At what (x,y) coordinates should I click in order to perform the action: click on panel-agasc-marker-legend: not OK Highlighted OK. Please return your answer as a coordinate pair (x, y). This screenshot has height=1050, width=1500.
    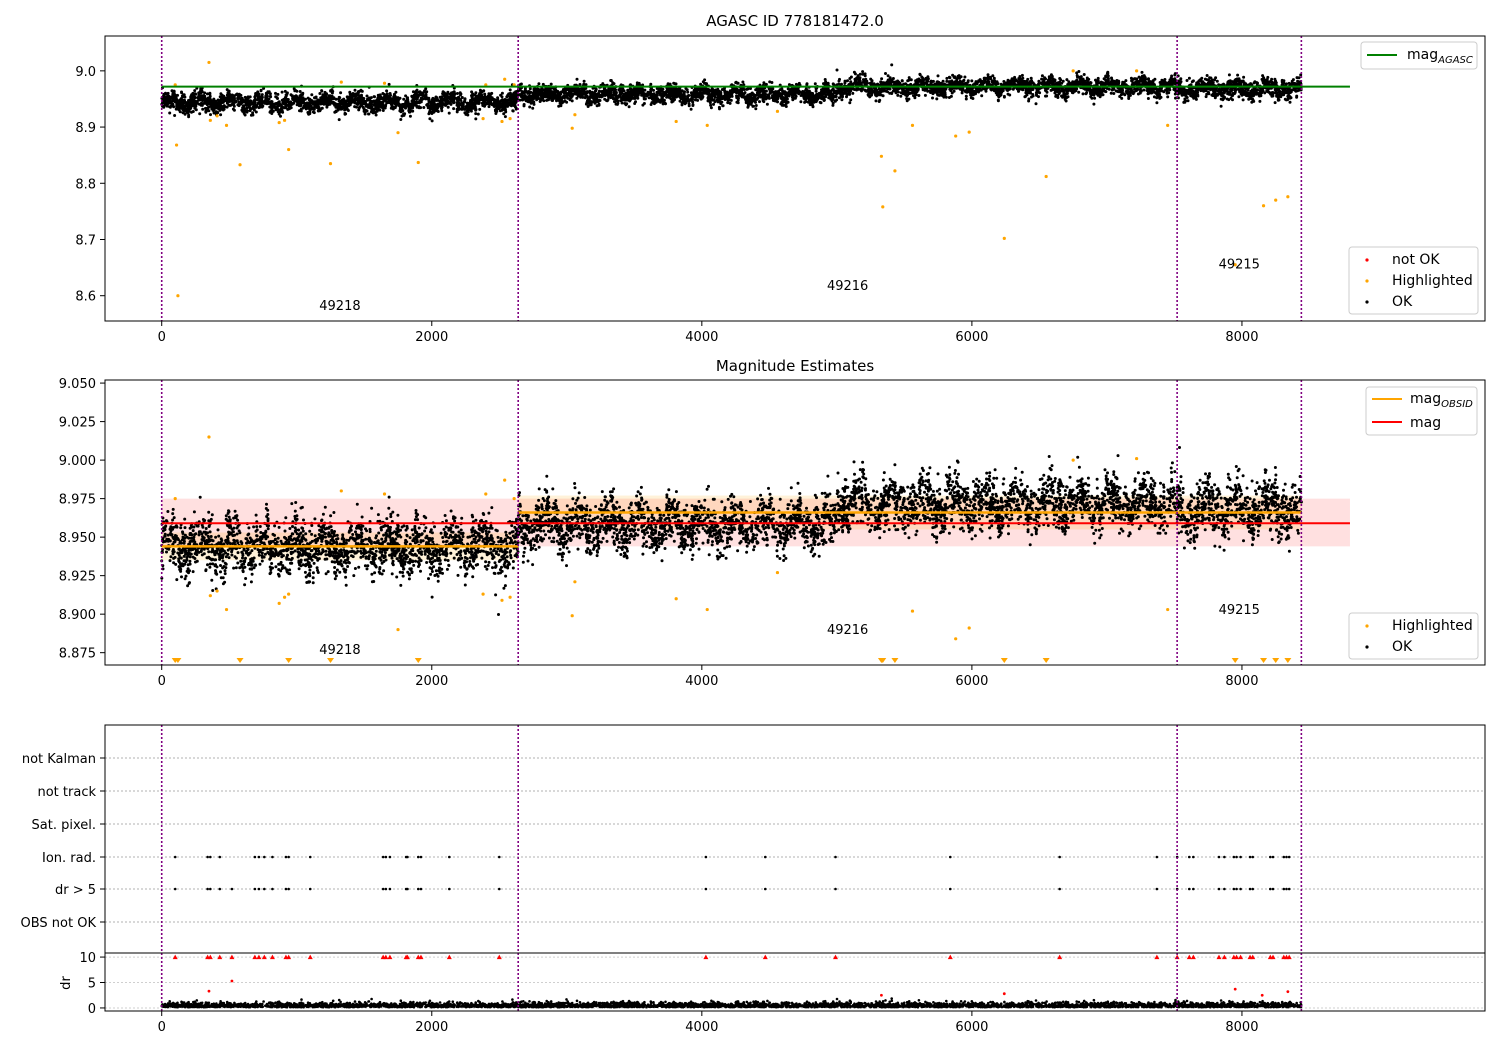
    Looking at the image, I should click on (1413, 280).